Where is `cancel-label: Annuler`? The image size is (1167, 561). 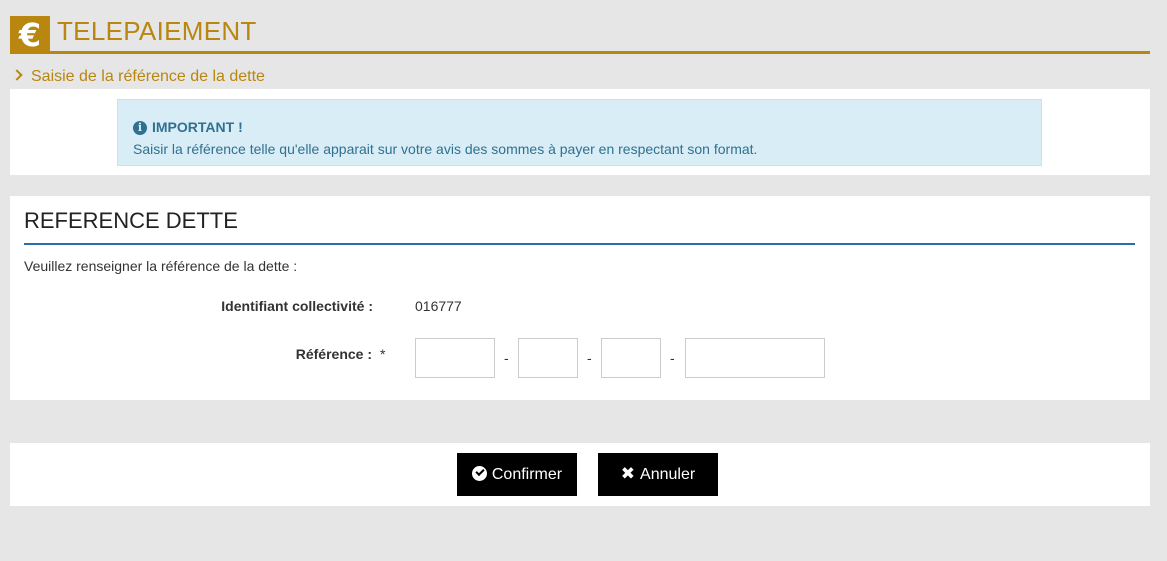
cancel-label: Annuler is located at coordinates (668, 474).